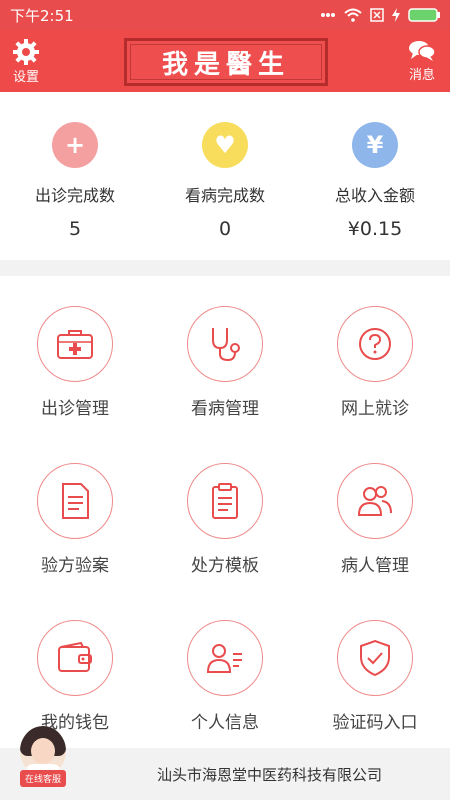 The image size is (450, 800). What do you see at coordinates (225, 229) in the screenshot?
I see `stat-value: 0` at bounding box center [225, 229].